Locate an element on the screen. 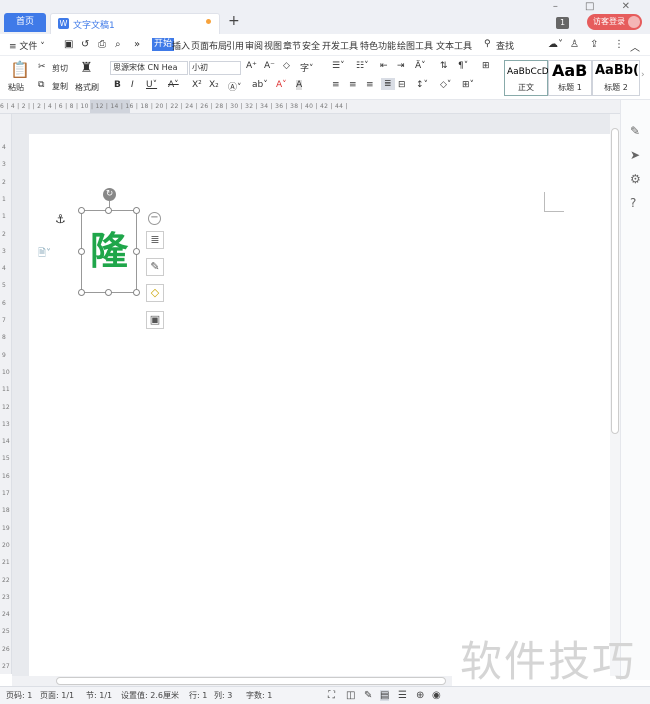  distribute-icon: ⊟ is located at coordinates (402, 85).